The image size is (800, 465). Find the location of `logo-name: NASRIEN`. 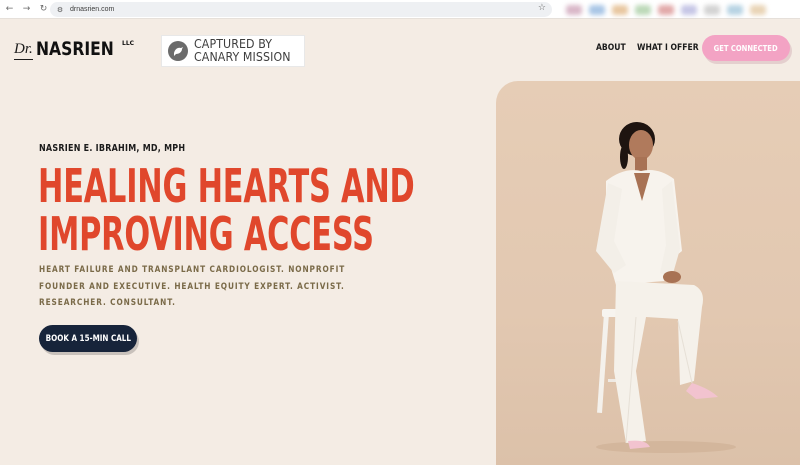

logo-name: NASRIEN is located at coordinates (74, 49).